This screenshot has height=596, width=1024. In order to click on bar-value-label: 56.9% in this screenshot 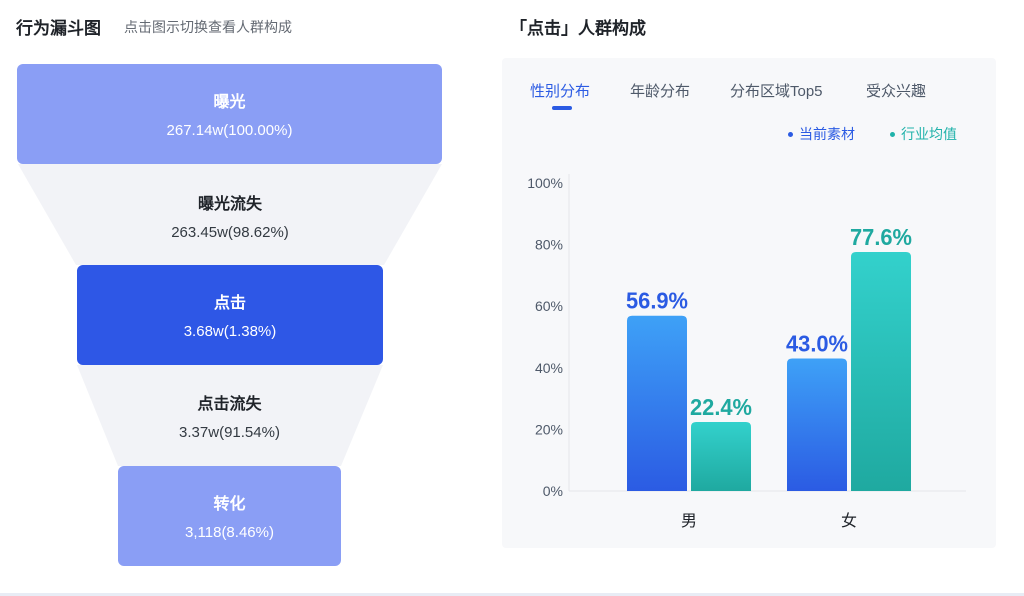, I will do `click(657, 301)`.